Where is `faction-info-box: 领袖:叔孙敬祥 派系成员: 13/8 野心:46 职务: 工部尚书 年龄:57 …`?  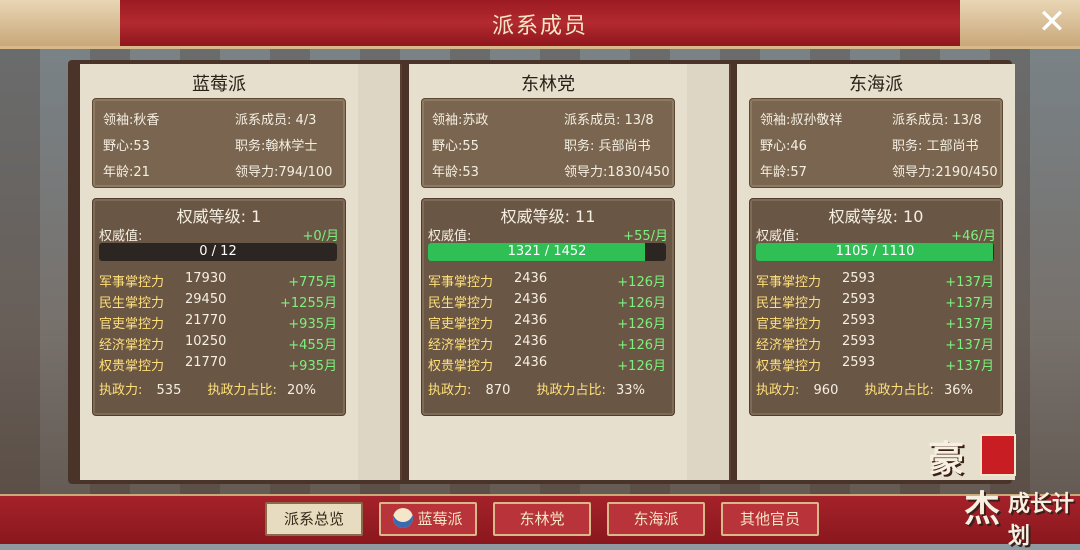
faction-info-box: 领袖:叔孙敬祥 派系成员: 13/8 野心:46 职务: 工部尚书 年龄:57 … is located at coordinates (876, 143).